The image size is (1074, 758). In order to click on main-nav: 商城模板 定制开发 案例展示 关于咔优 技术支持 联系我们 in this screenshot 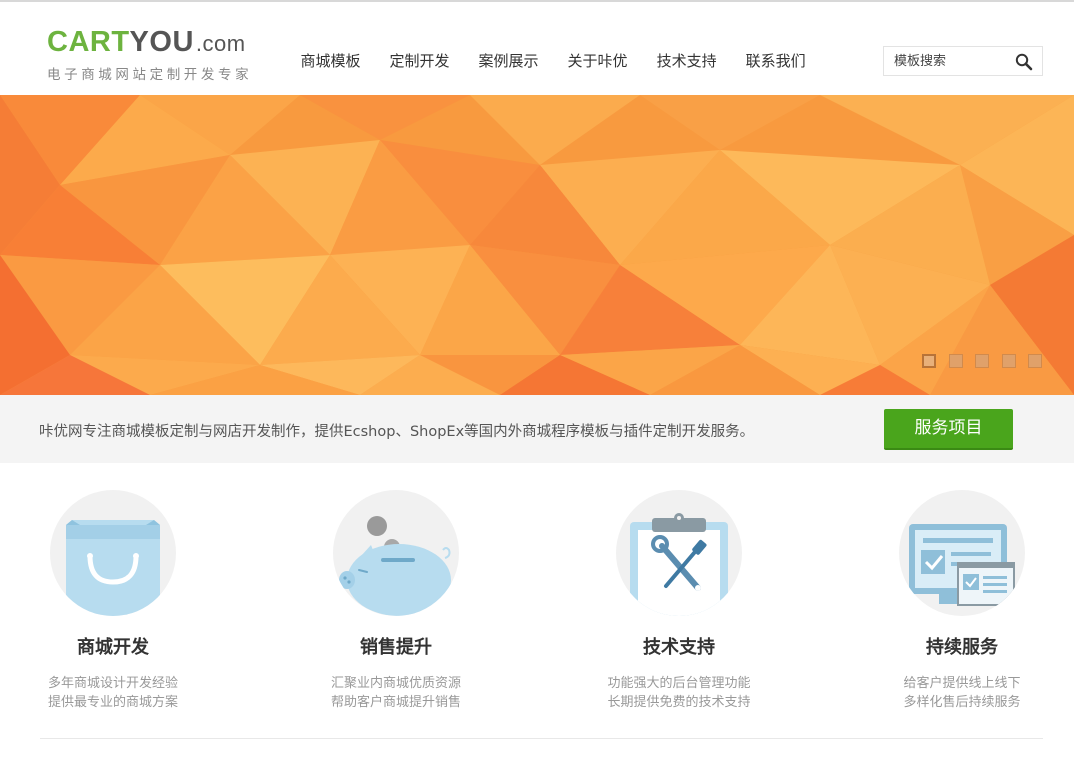, I will do `click(553, 61)`.